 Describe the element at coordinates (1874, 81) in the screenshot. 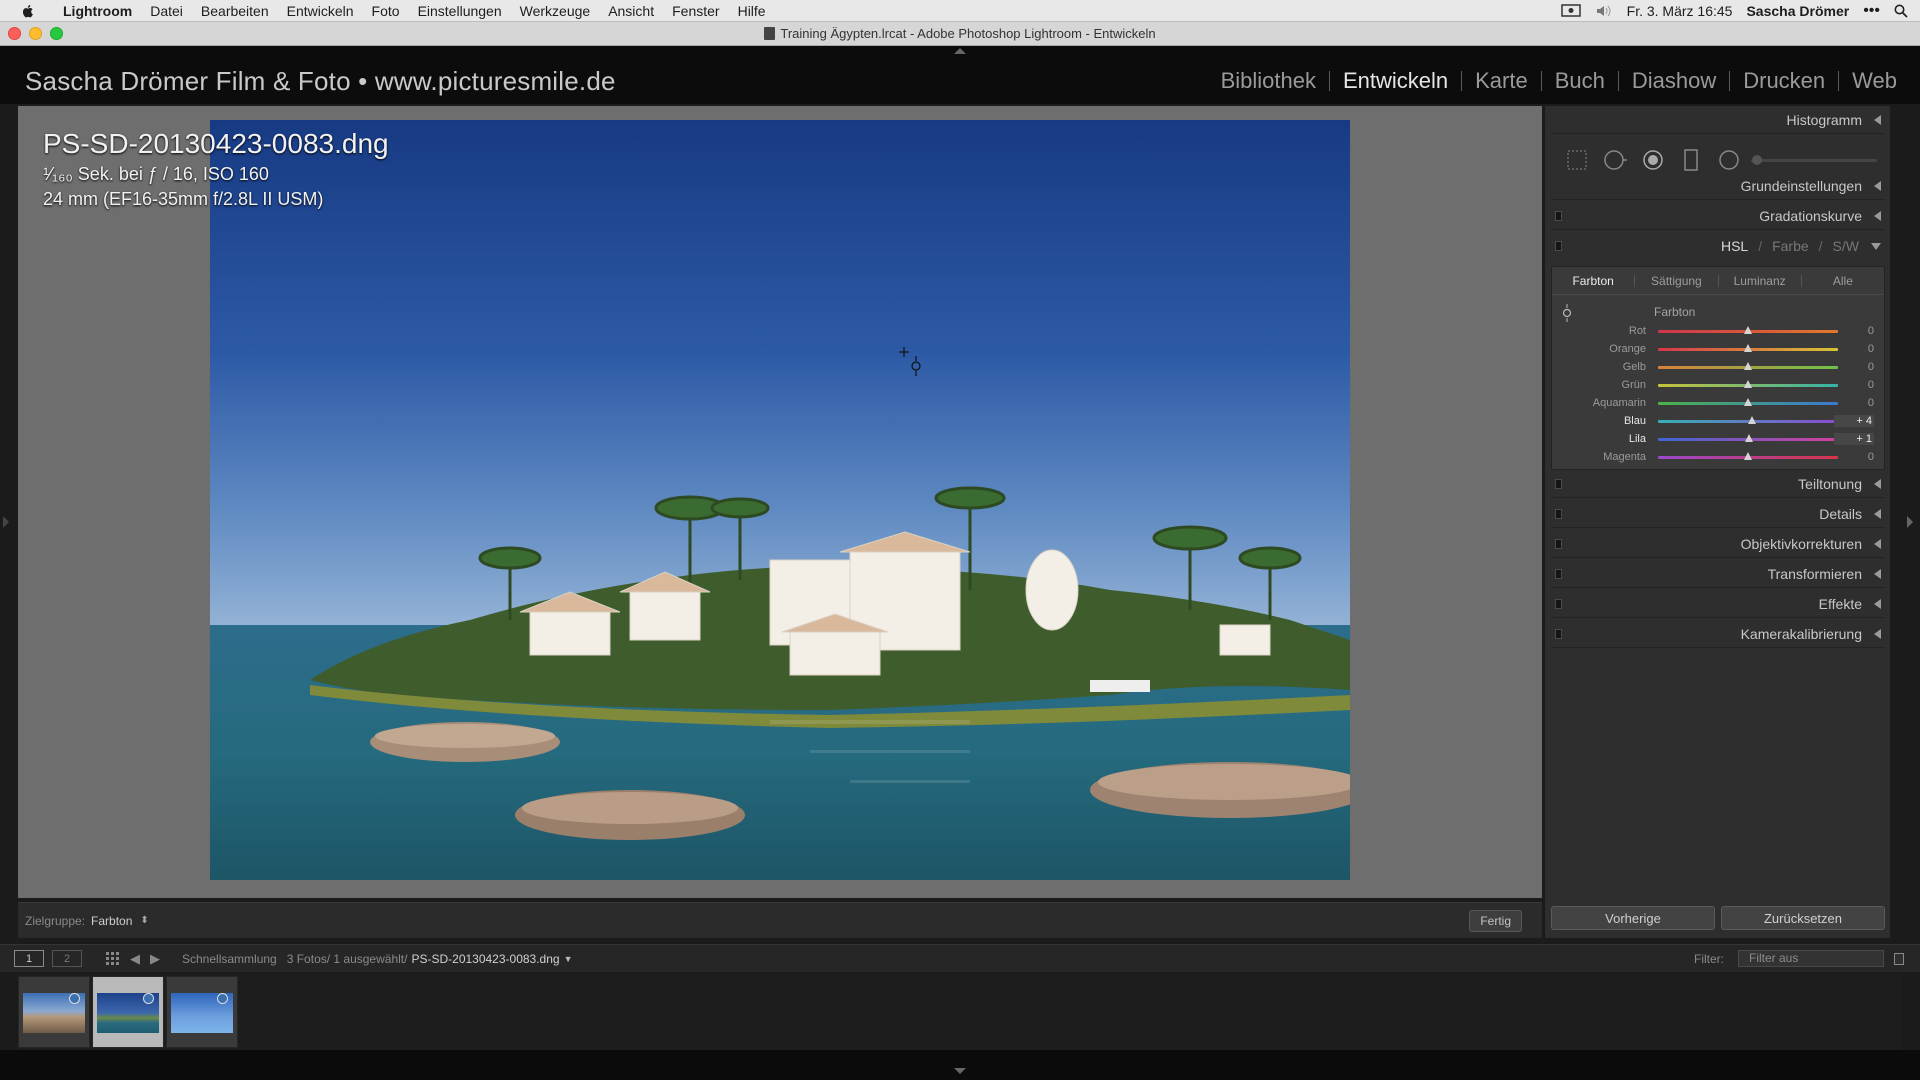

I see `module-web: Web` at that location.